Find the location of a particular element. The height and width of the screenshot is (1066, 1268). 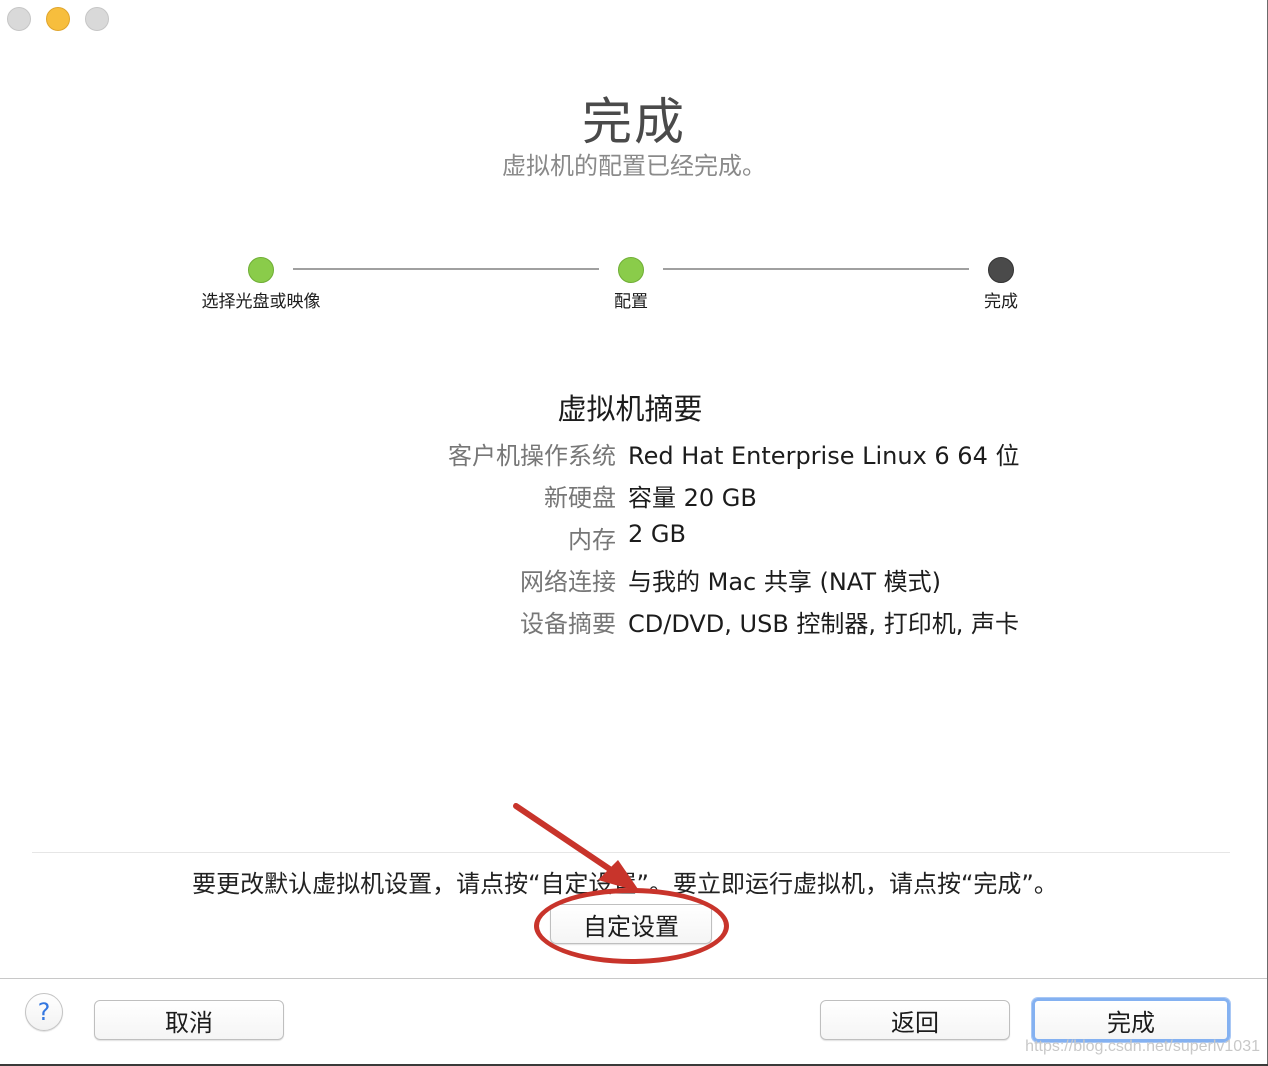

summary-row-memory: 内存 2 GB is located at coordinates (634, 540).